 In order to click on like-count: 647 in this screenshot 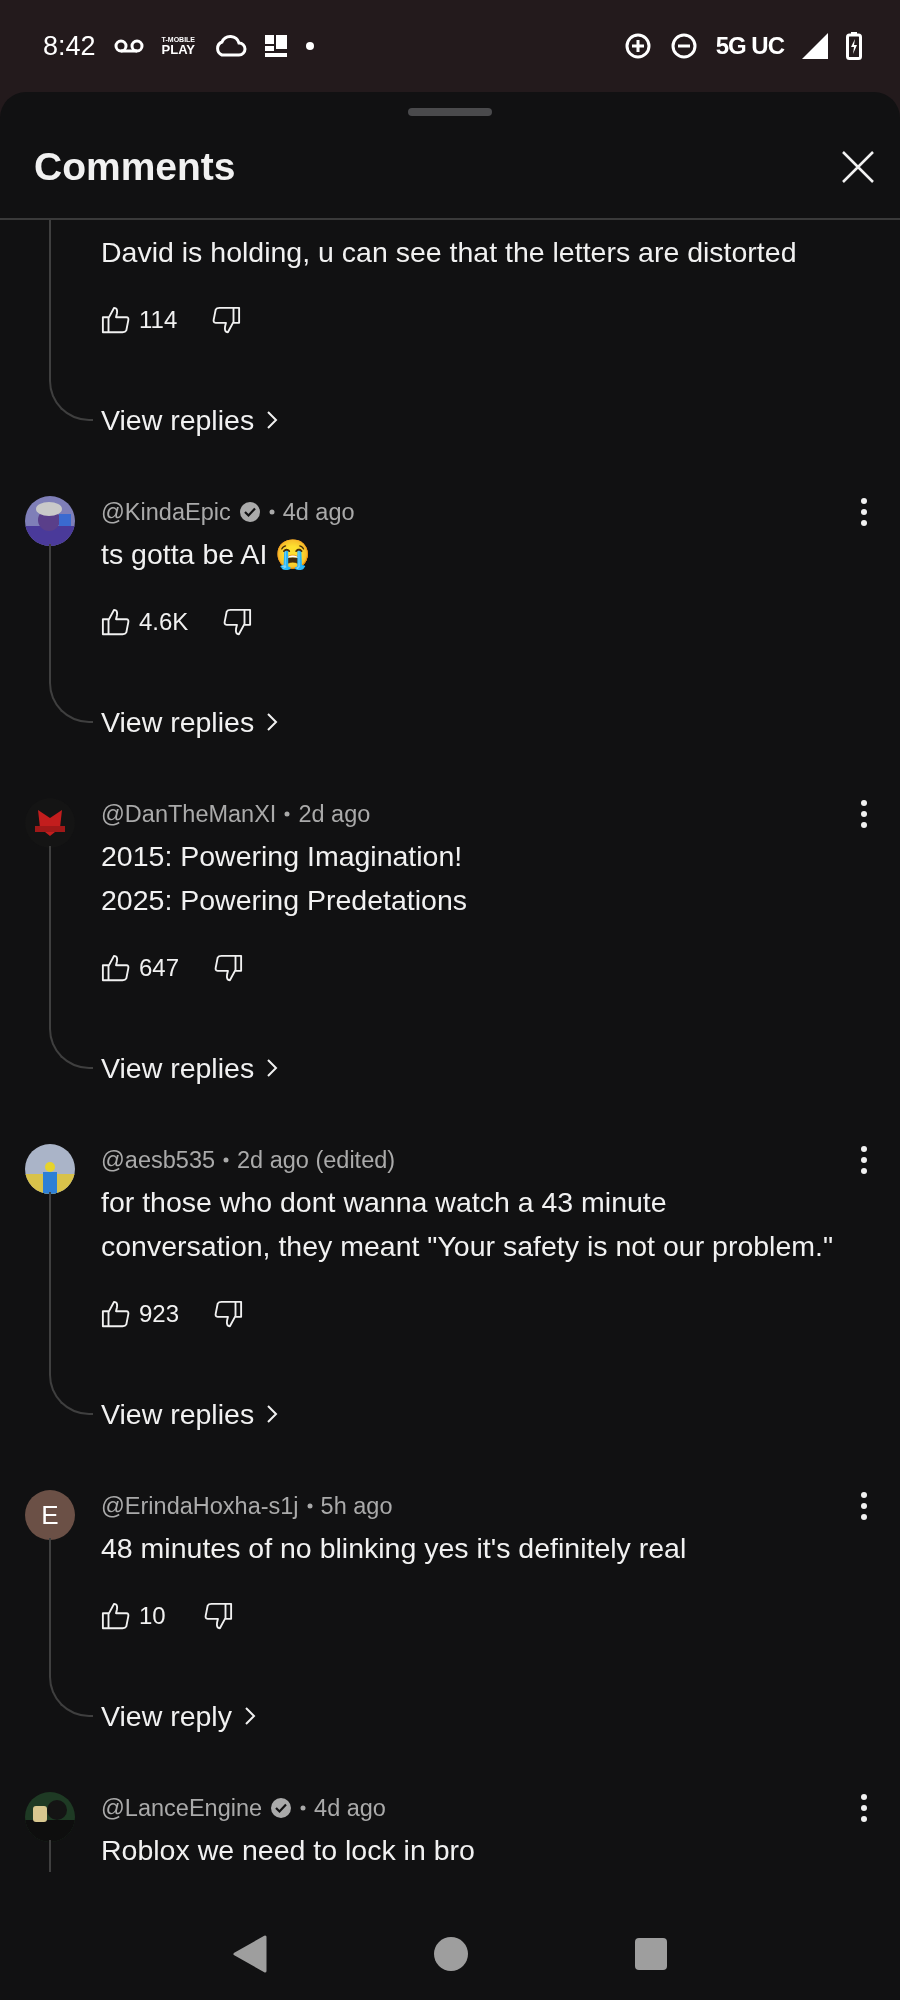, I will do `click(159, 968)`.